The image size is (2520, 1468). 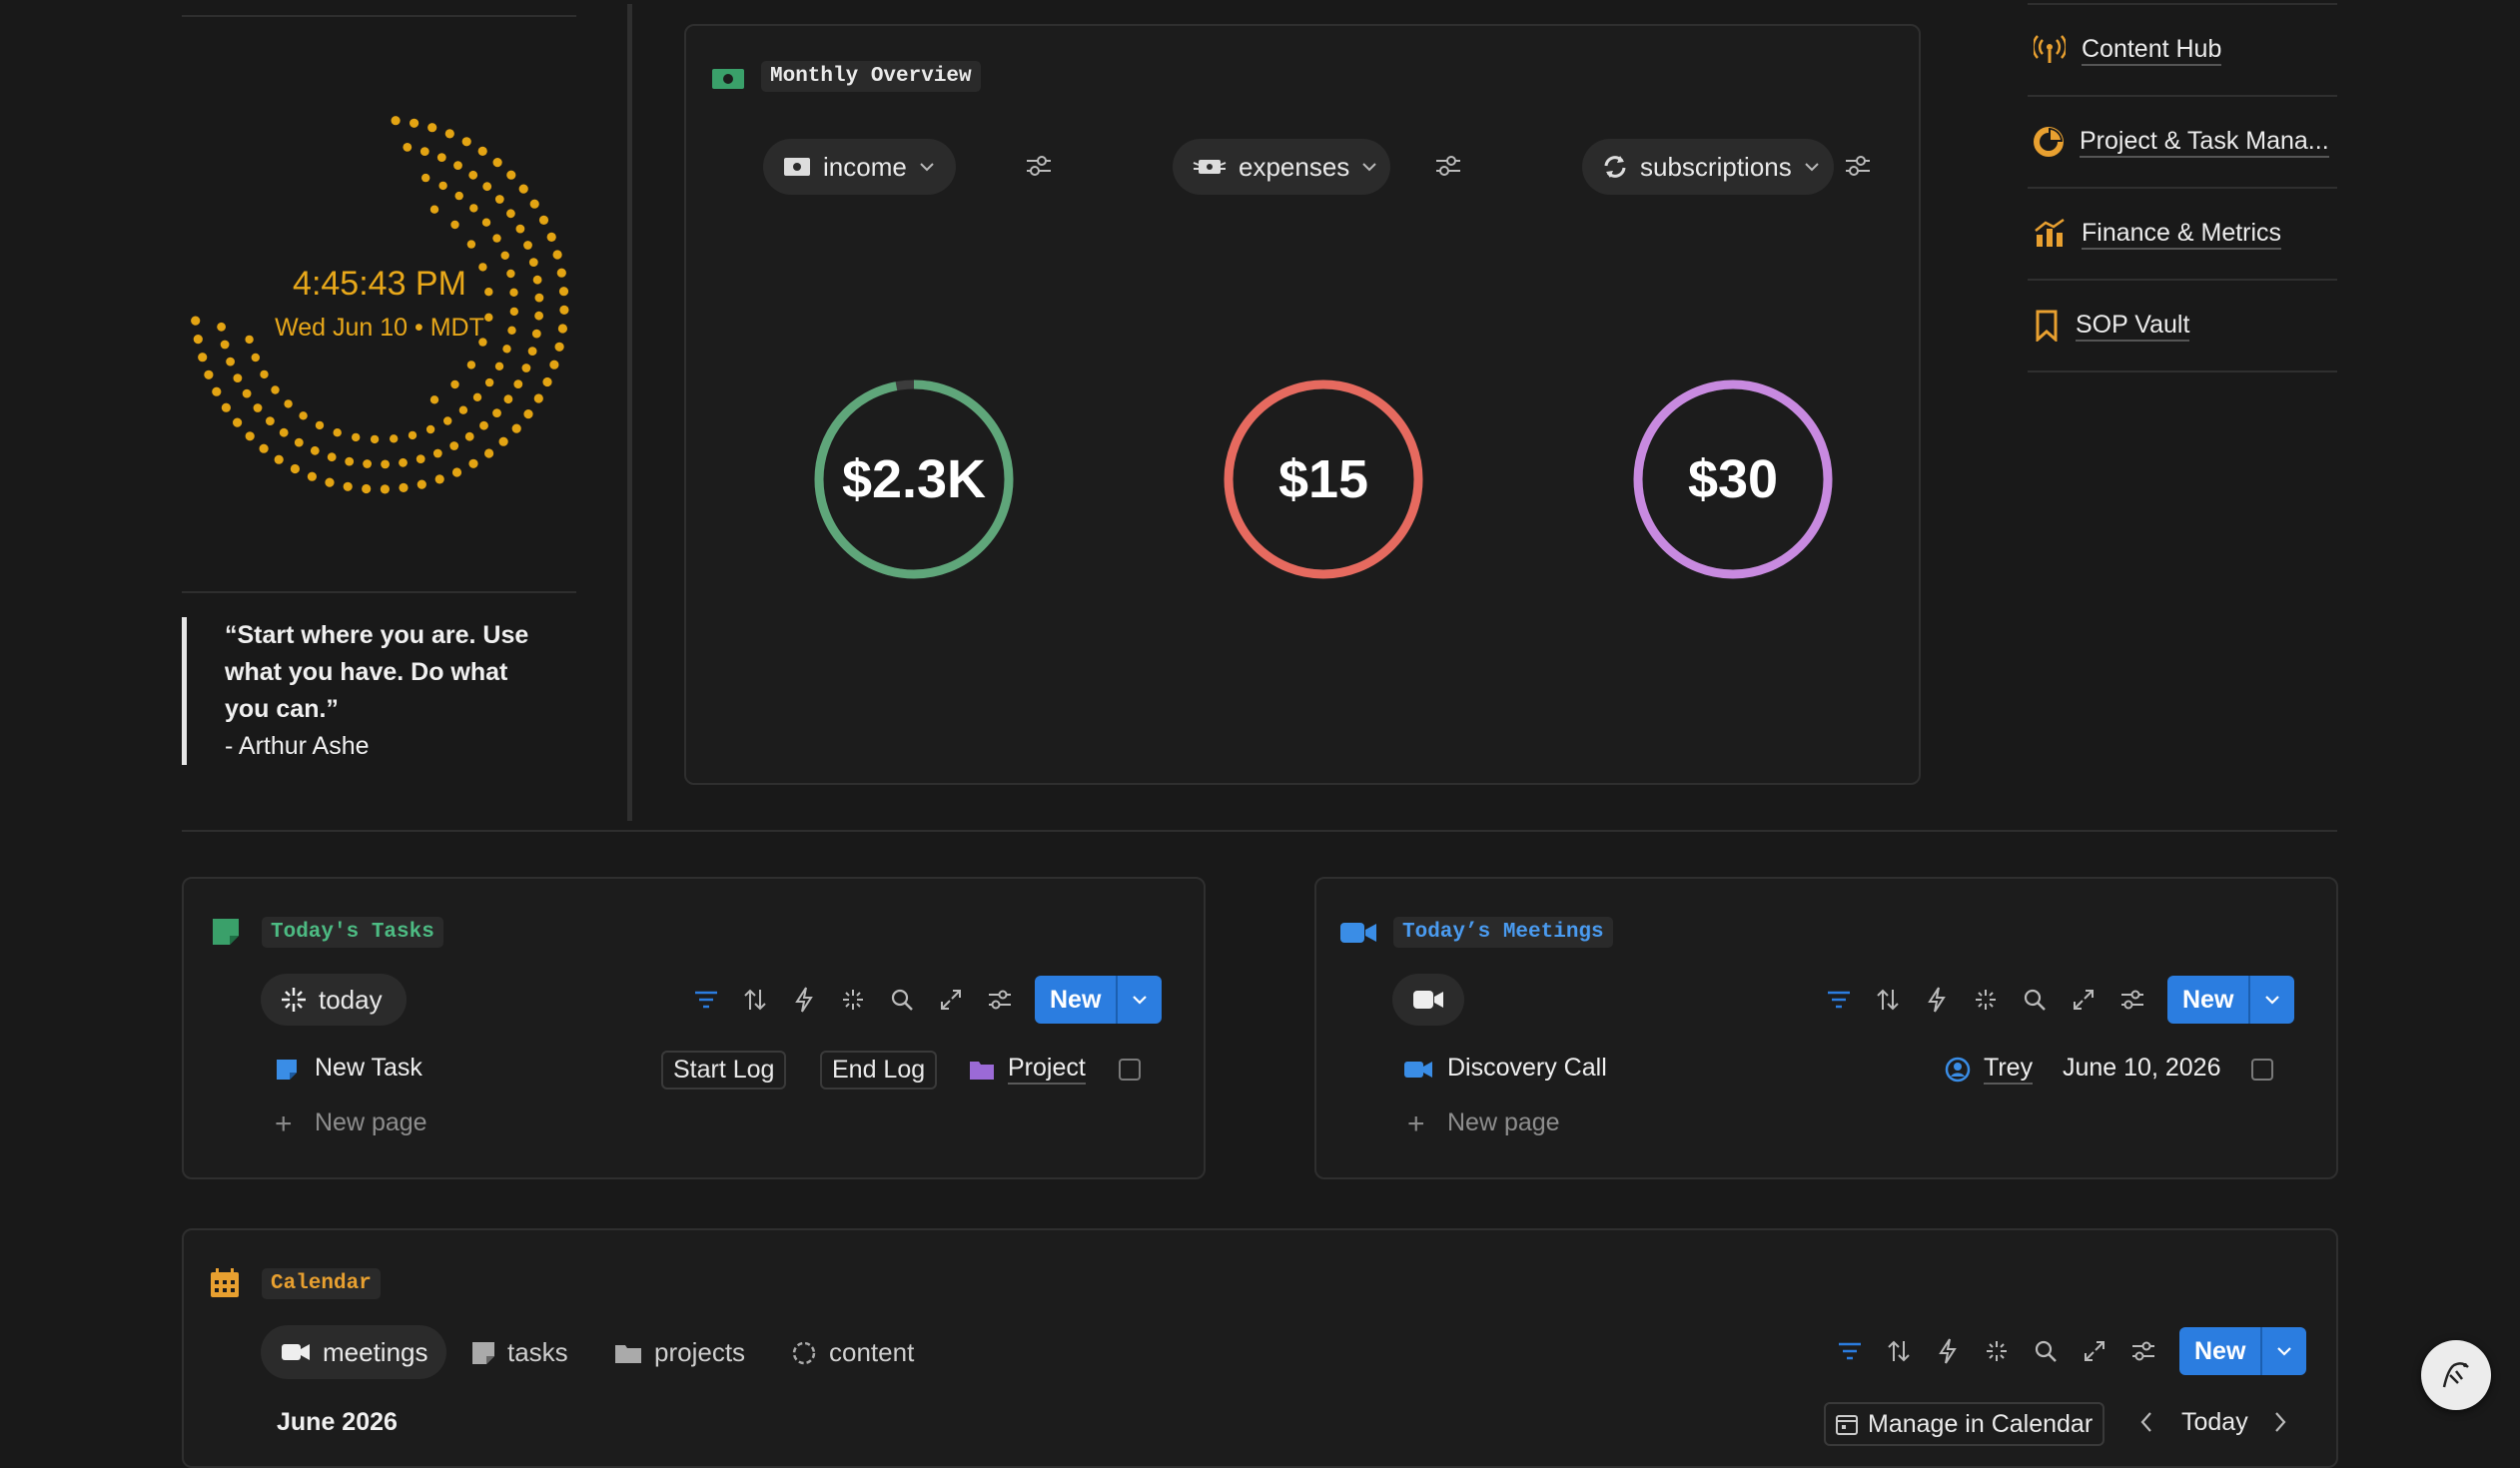 What do you see at coordinates (1210, 167) in the screenshot?
I see `money-wings-icon` at bounding box center [1210, 167].